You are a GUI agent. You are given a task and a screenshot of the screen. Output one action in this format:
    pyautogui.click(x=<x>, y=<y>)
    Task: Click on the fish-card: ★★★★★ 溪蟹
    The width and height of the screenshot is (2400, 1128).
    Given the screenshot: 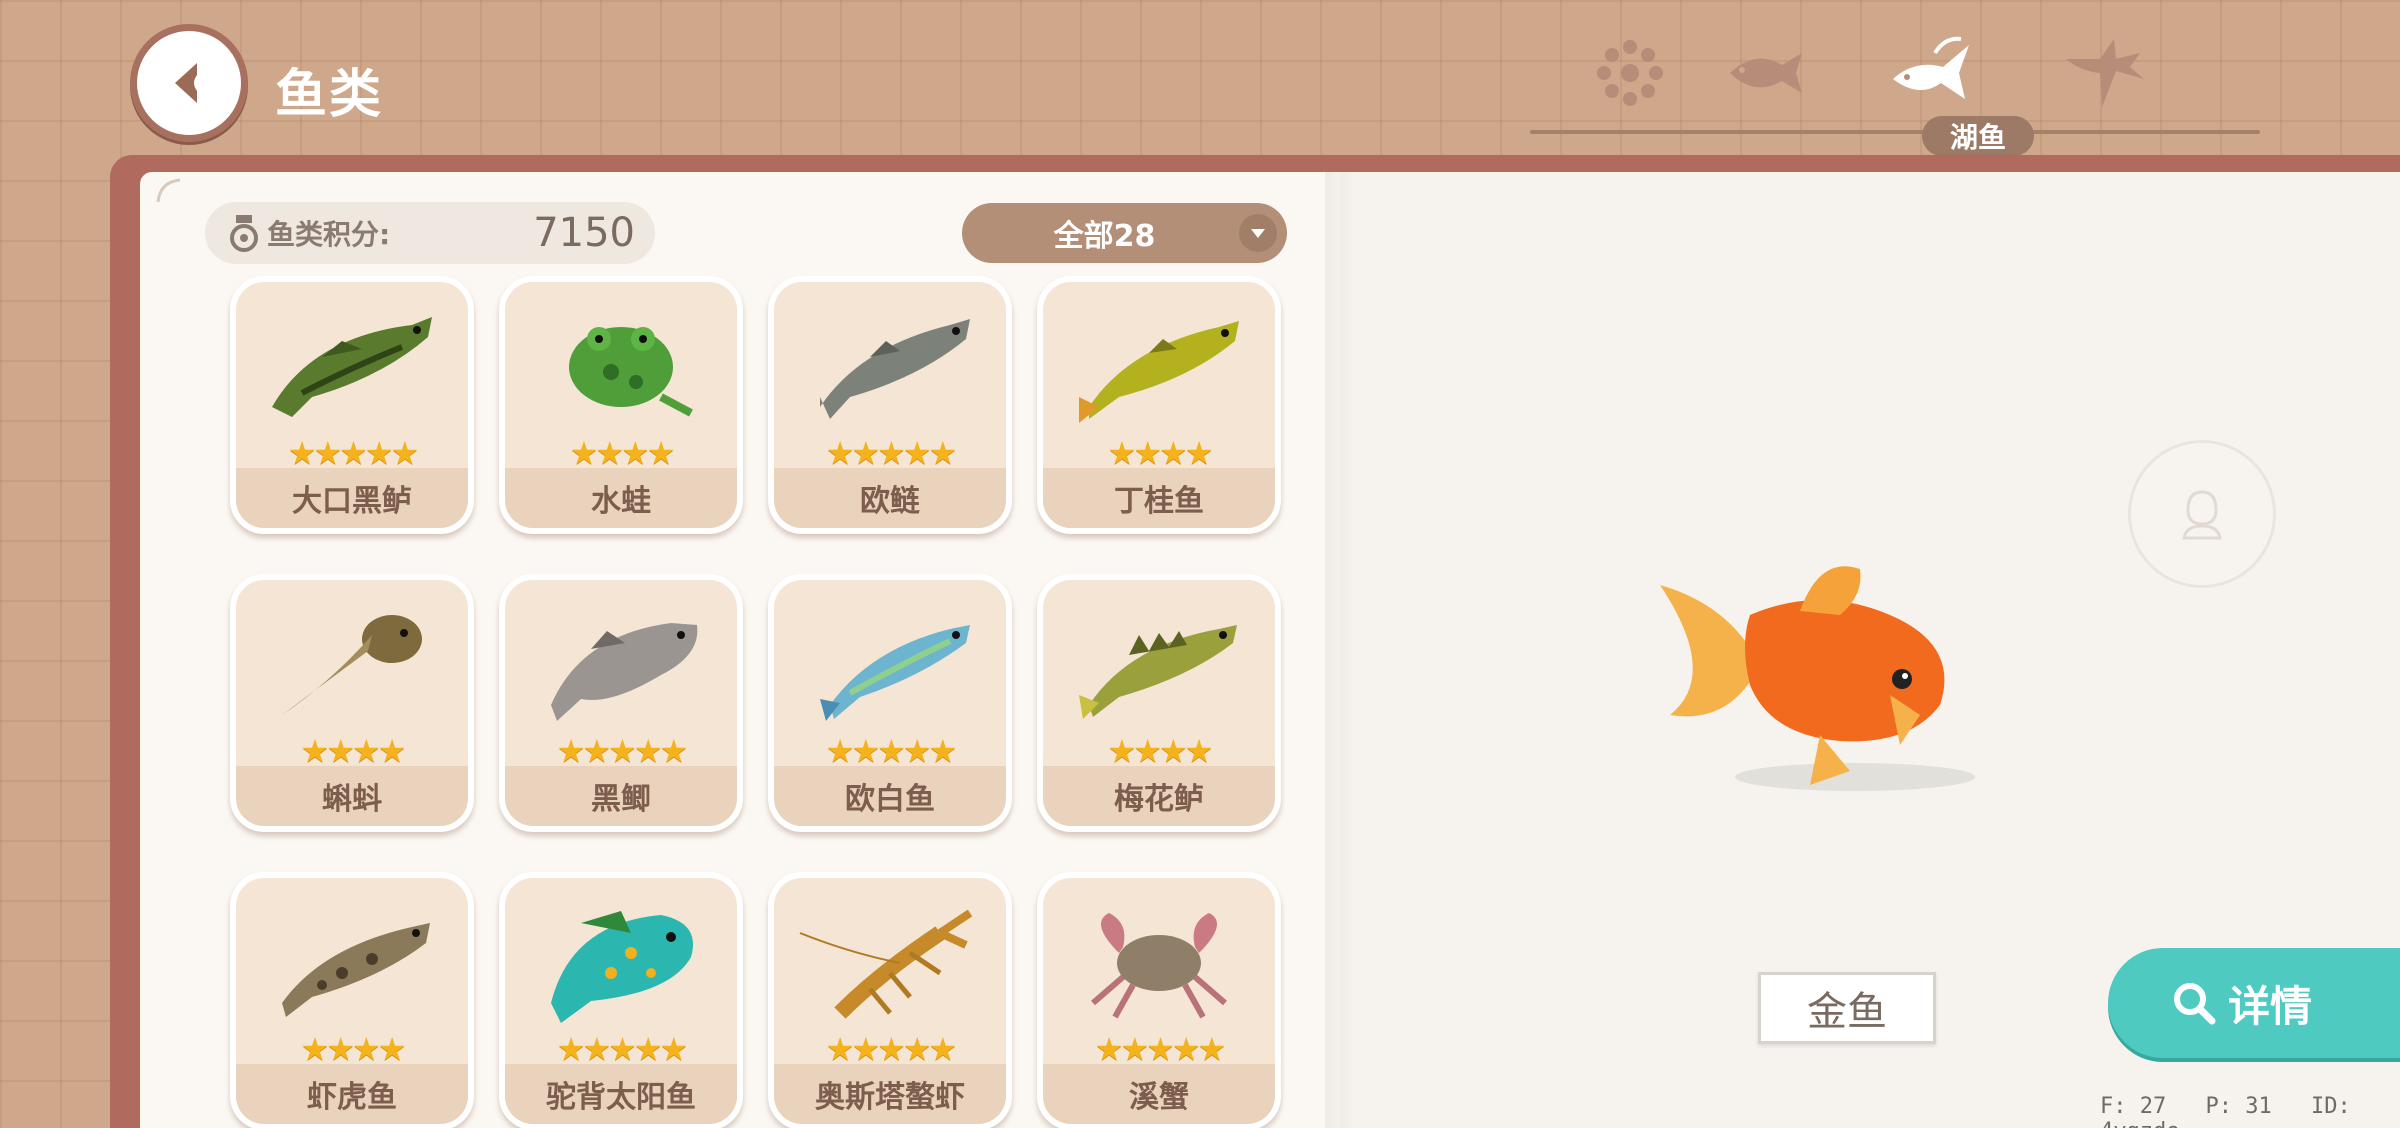 What is the action you would take?
    pyautogui.click(x=1159, y=1000)
    